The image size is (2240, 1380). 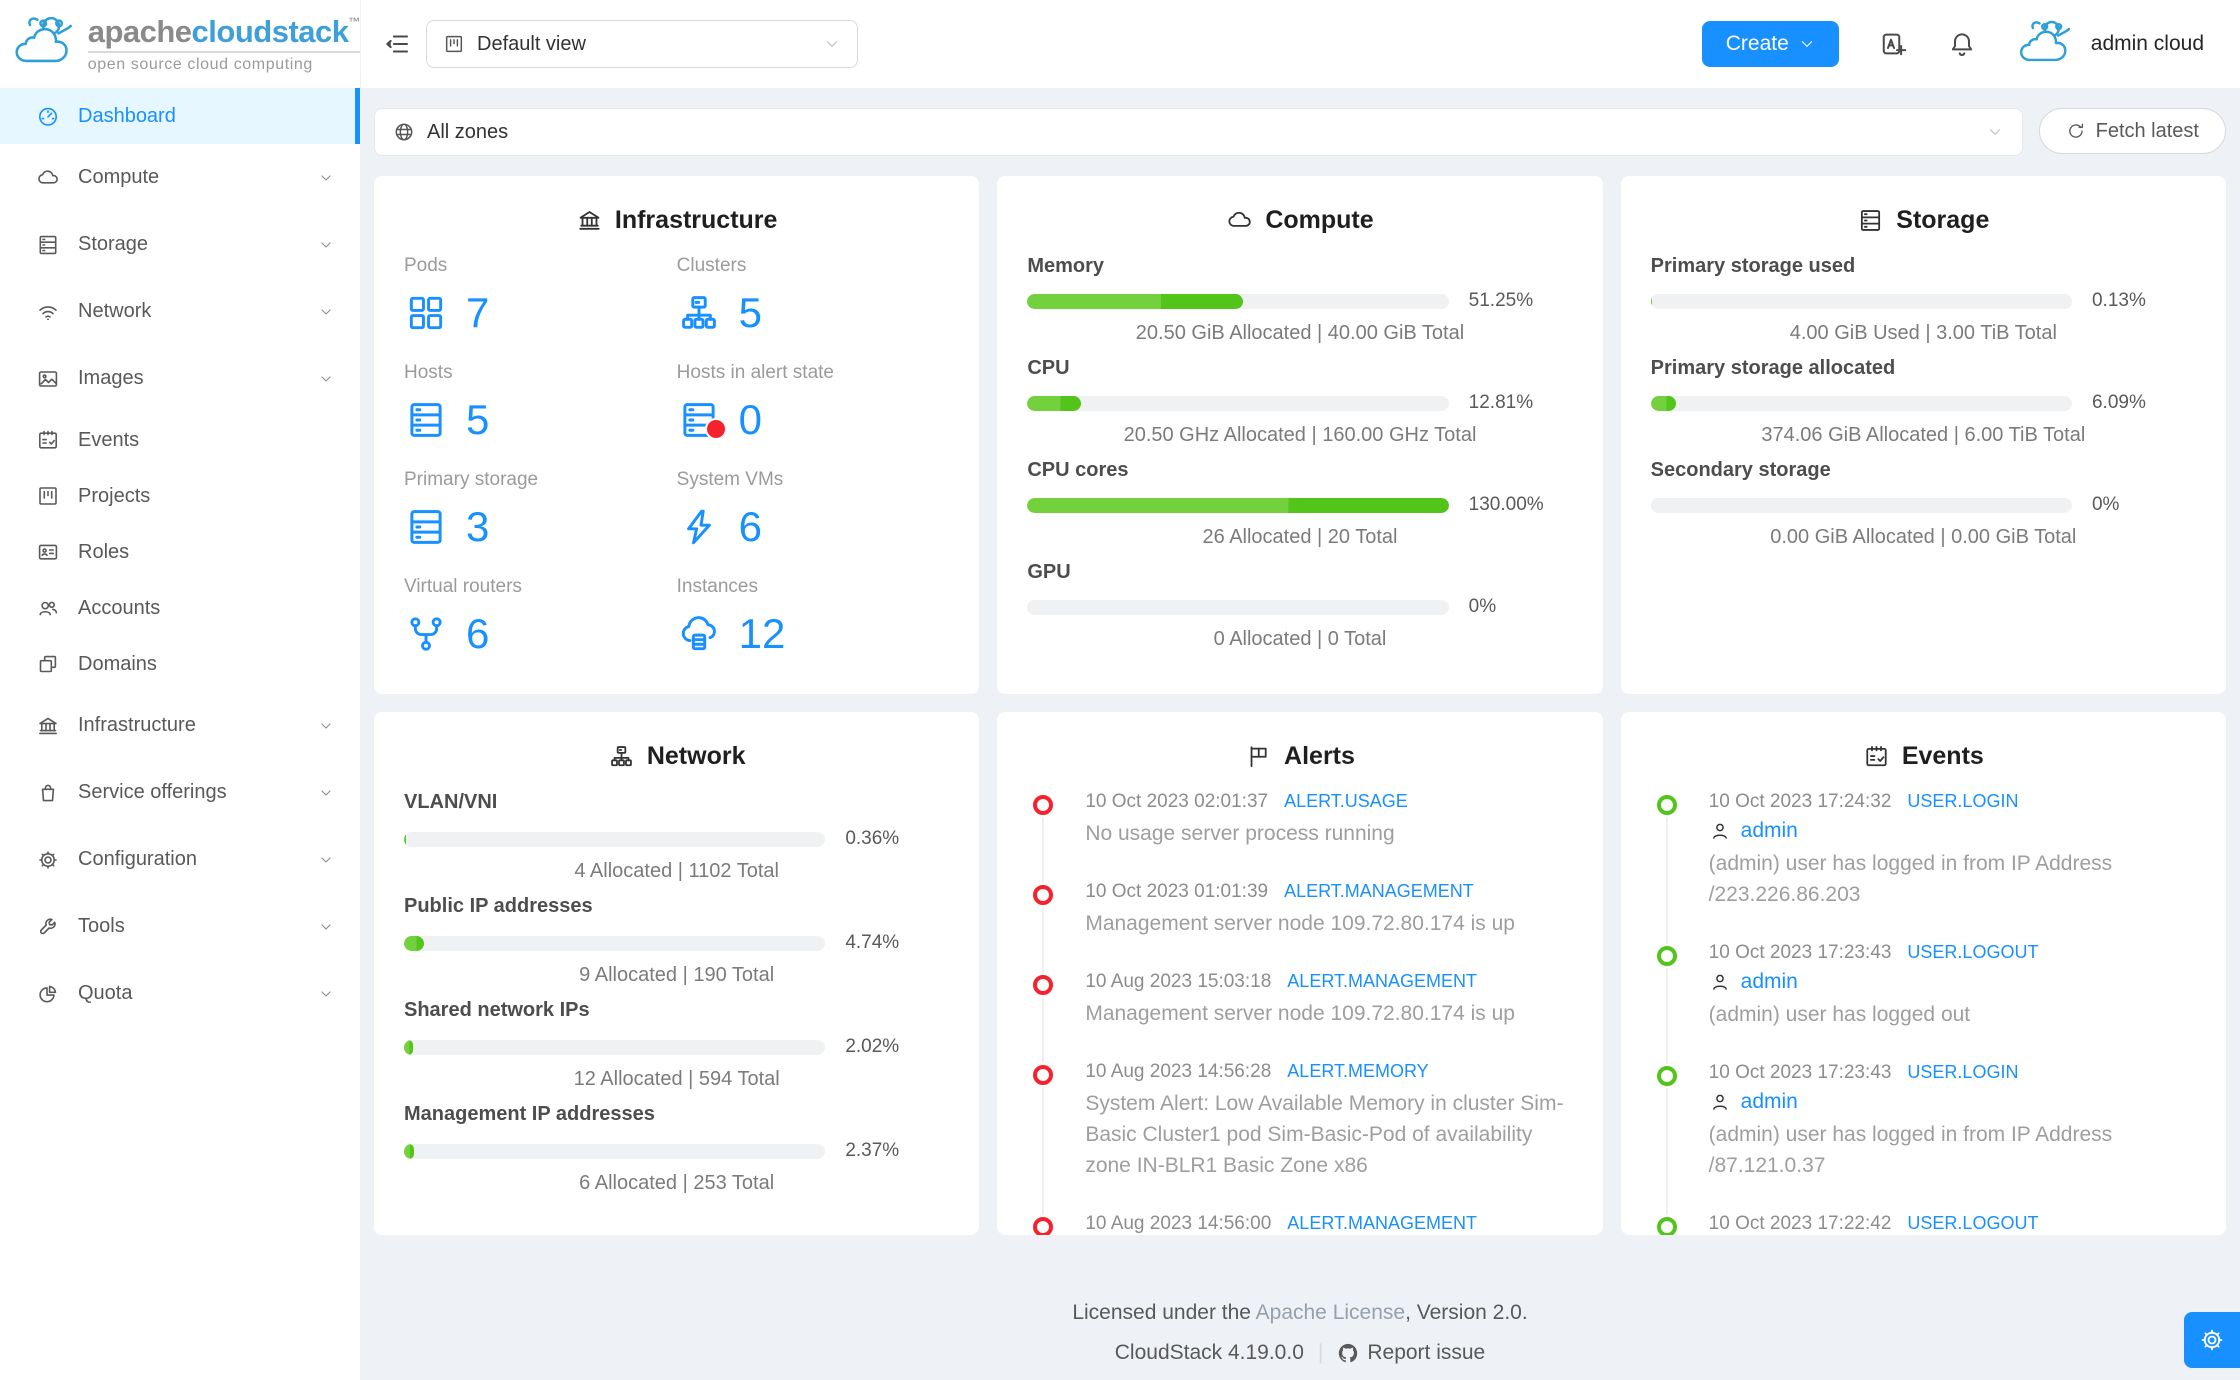 What do you see at coordinates (1357, 1071) in the screenshot?
I see `alert-type-link: ALERT.MEMORY` at bounding box center [1357, 1071].